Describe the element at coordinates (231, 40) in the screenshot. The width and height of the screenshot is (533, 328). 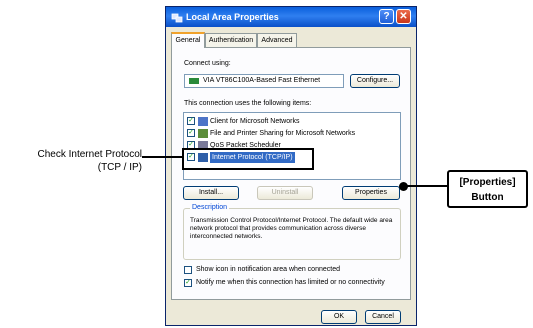
I see `tab-authentication: Authentication` at that location.